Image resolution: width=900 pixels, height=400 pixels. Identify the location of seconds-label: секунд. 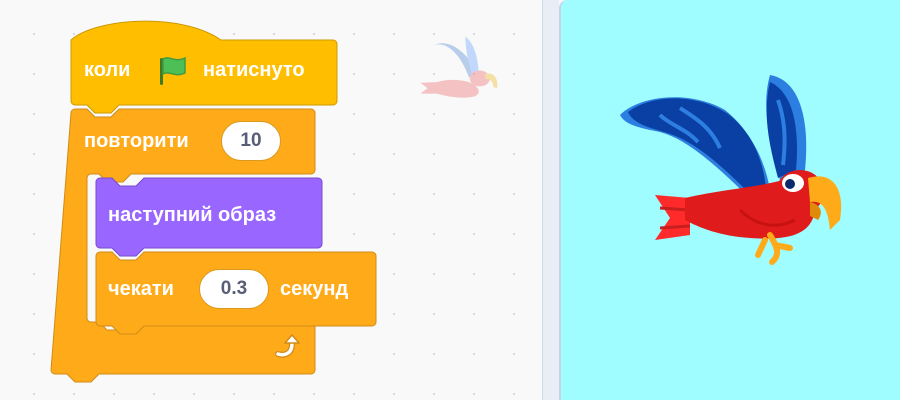
(314, 289).